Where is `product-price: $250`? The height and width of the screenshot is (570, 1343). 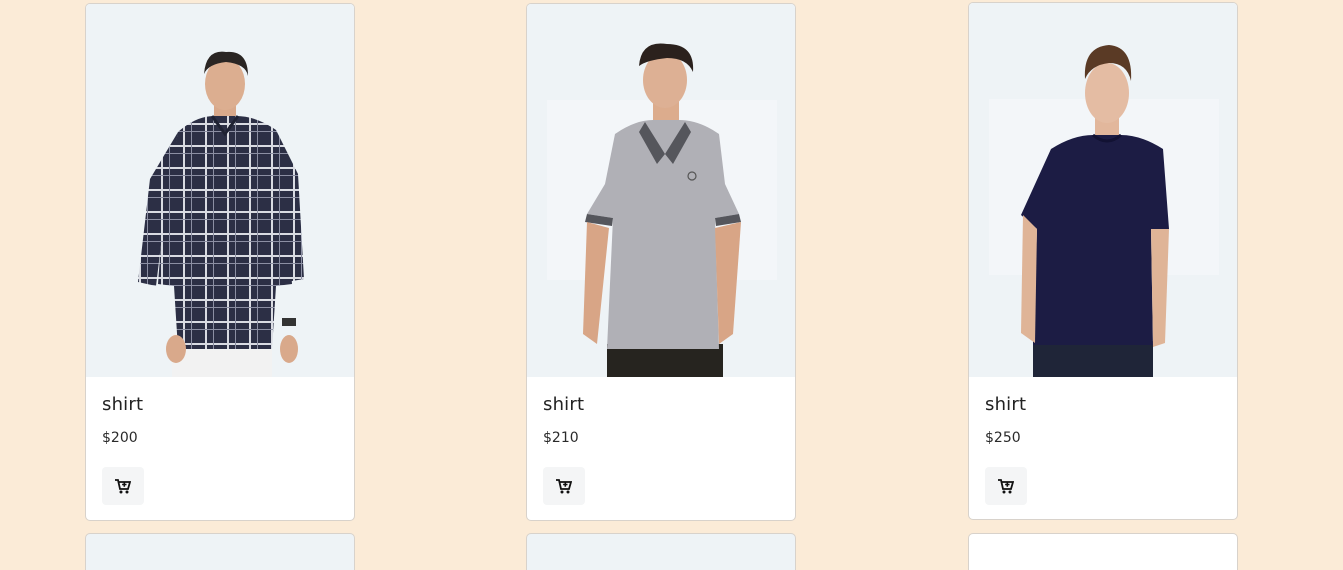 product-price: $250 is located at coordinates (1003, 438).